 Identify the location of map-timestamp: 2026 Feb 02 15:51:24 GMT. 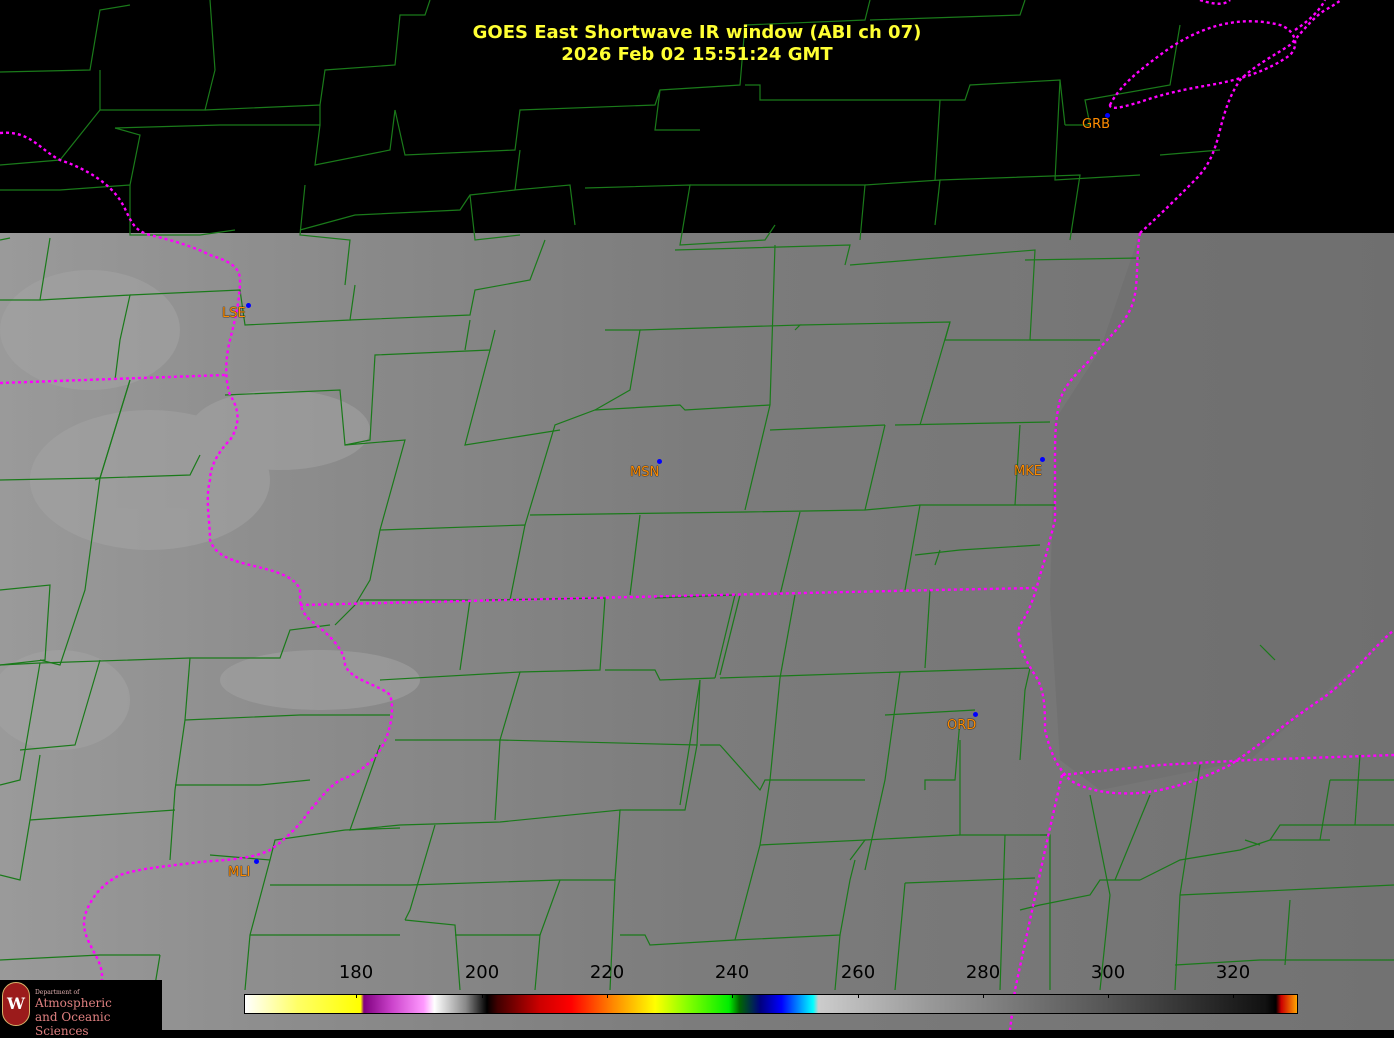
(697, 54).